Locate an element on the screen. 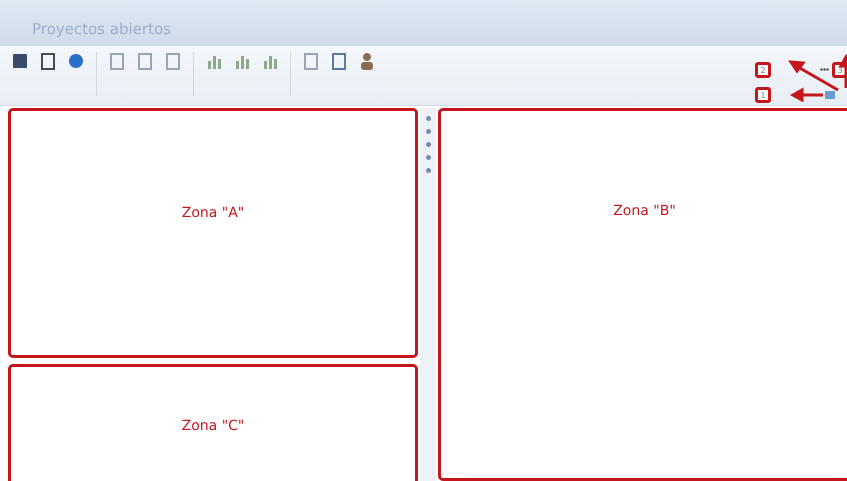  zone-label: Zona "B" is located at coordinates (644, 211).